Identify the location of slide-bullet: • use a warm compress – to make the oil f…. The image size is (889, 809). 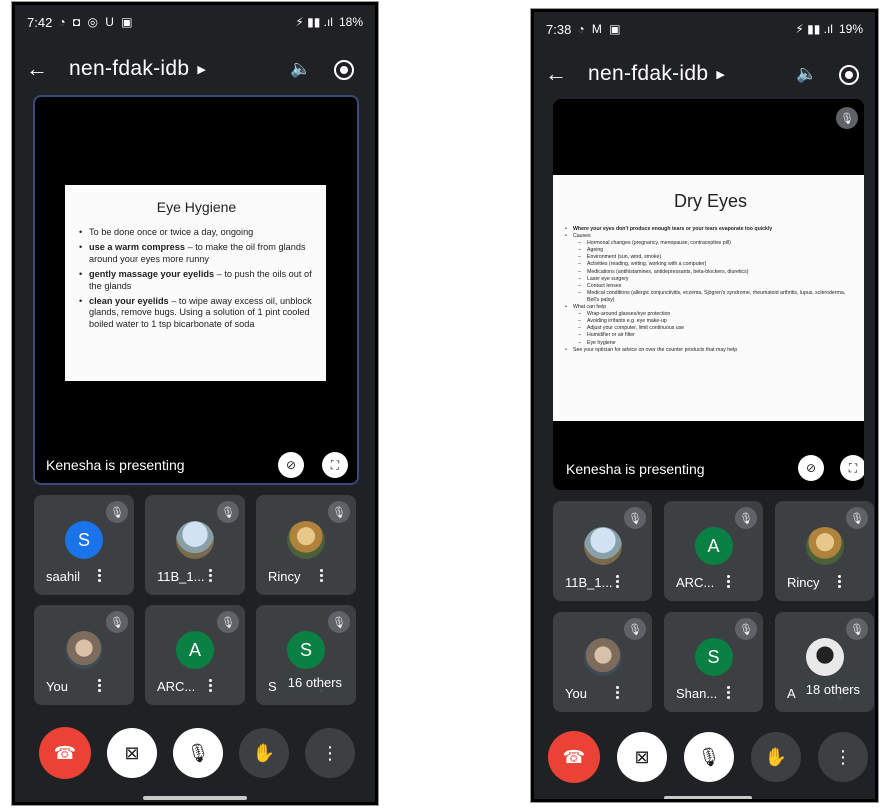
(196, 253).